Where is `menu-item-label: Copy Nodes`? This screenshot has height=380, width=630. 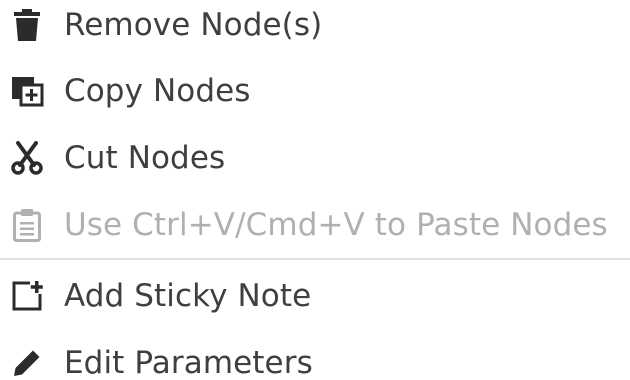 menu-item-label: Copy Nodes is located at coordinates (157, 91).